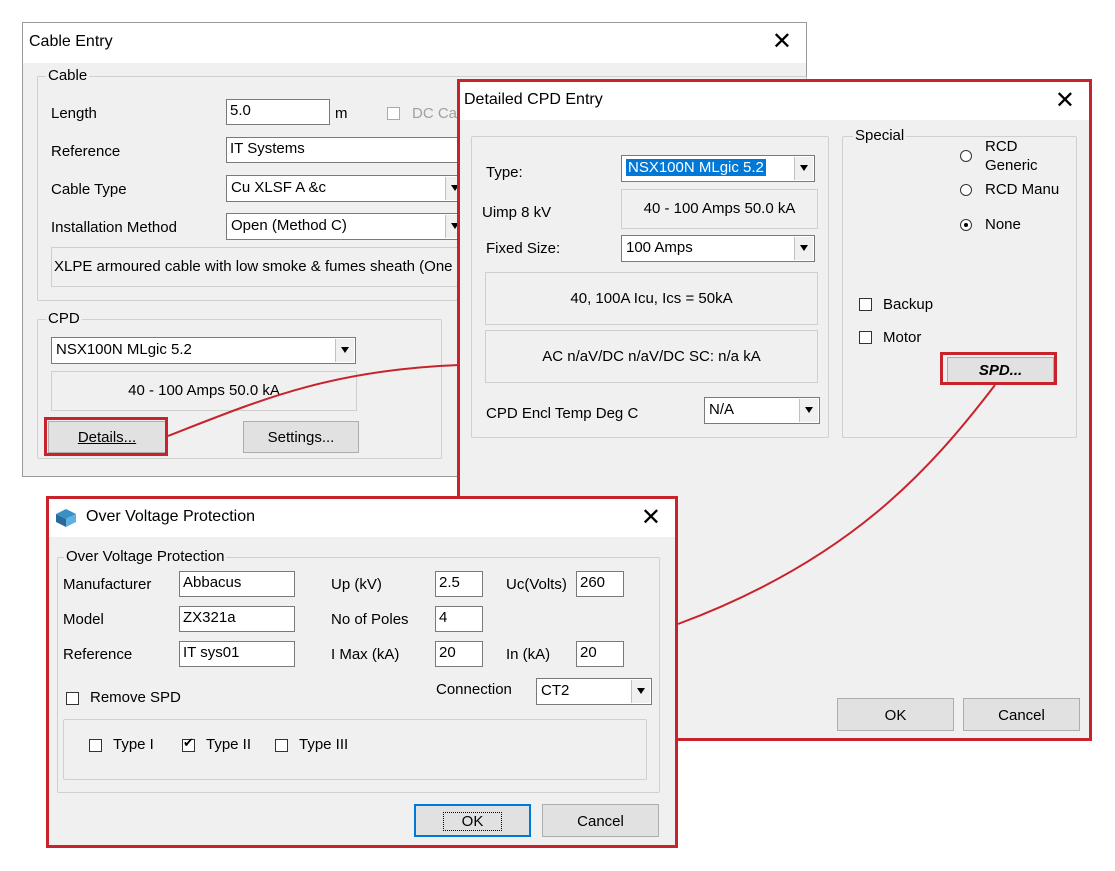  I want to click on imax-input: 20, so click(459, 654).